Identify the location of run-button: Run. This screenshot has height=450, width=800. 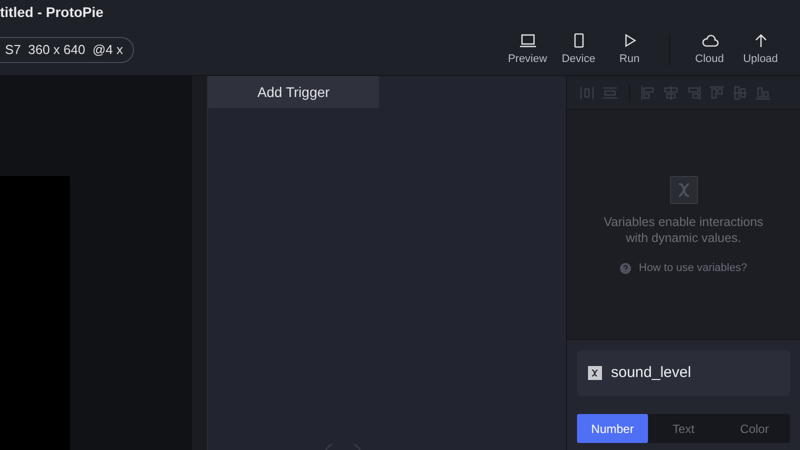
(629, 50).